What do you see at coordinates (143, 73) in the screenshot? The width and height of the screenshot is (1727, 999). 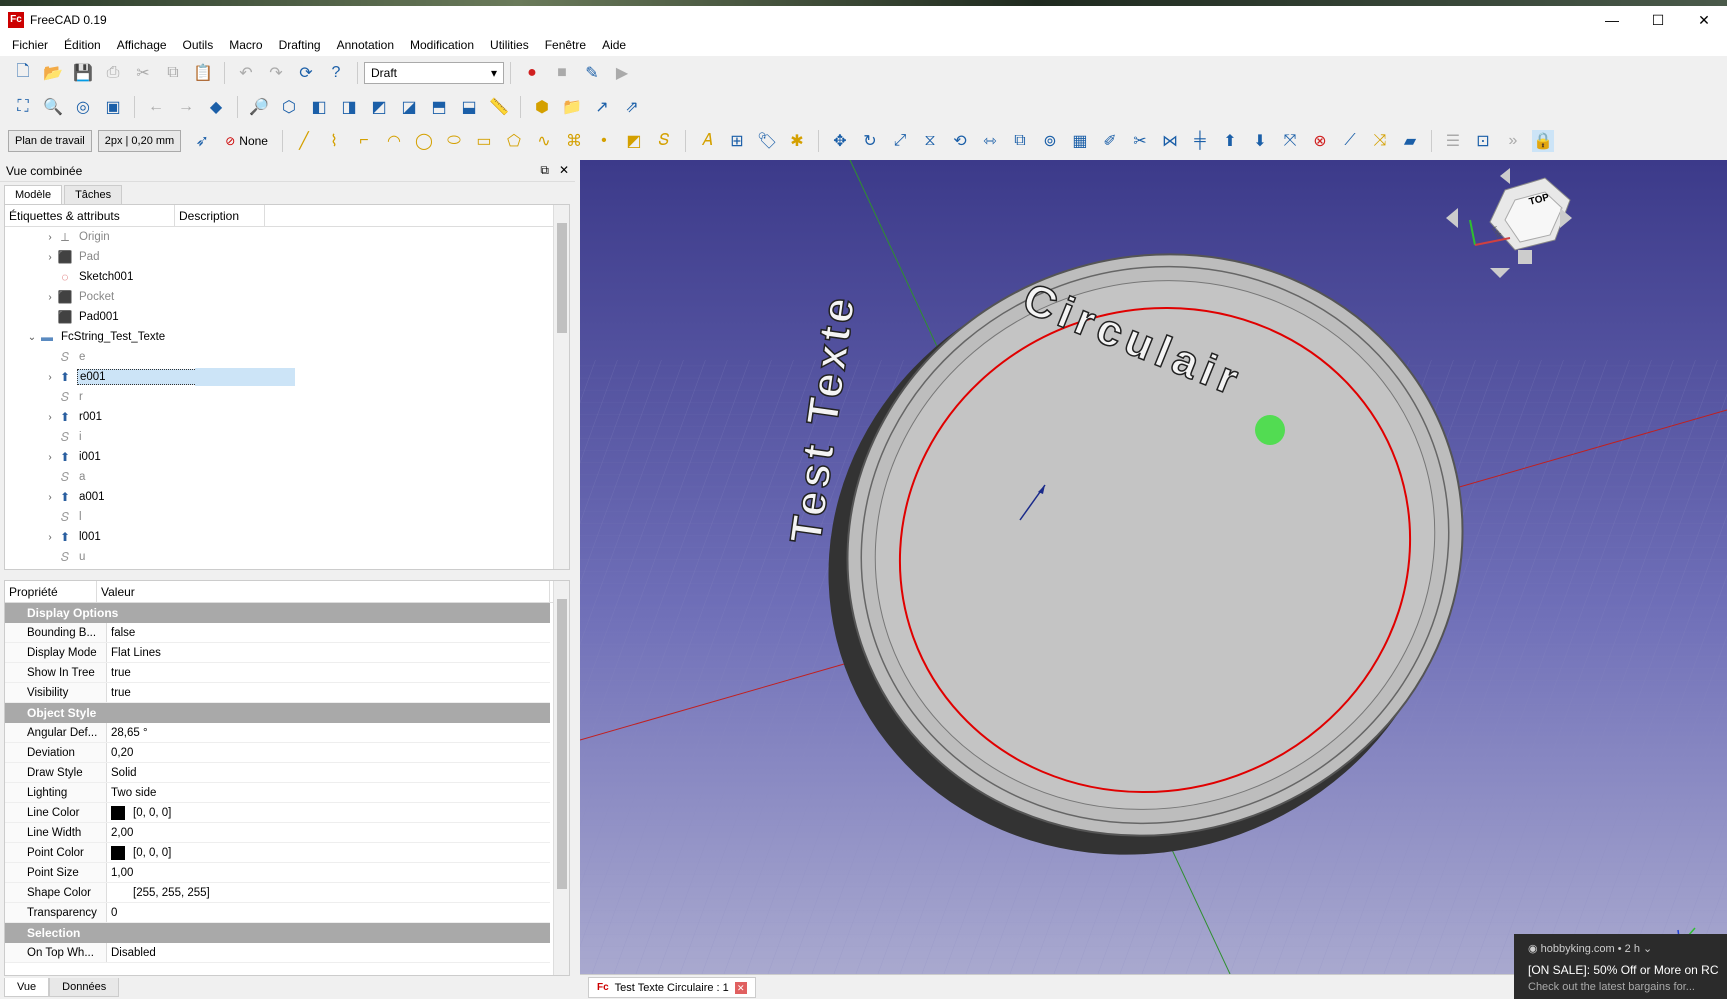 I see `cut-icon: ✂` at bounding box center [143, 73].